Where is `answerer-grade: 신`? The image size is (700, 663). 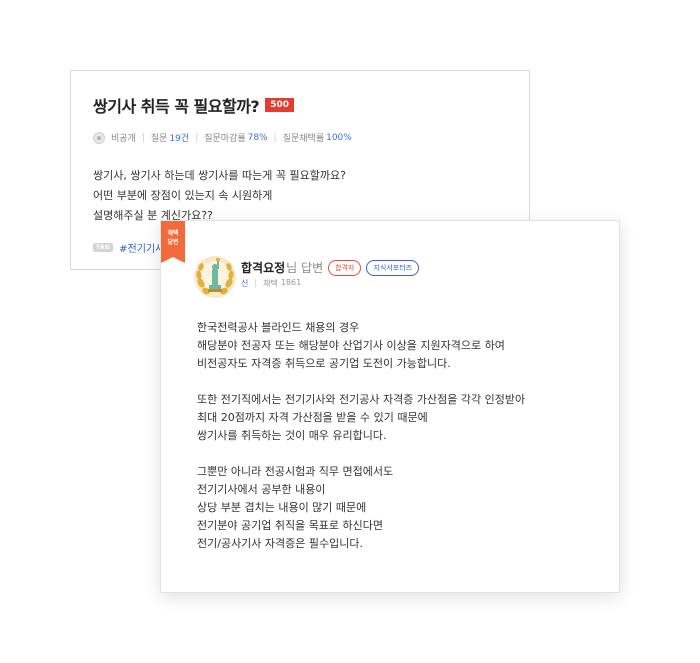
answerer-grade: 신 is located at coordinates (245, 283).